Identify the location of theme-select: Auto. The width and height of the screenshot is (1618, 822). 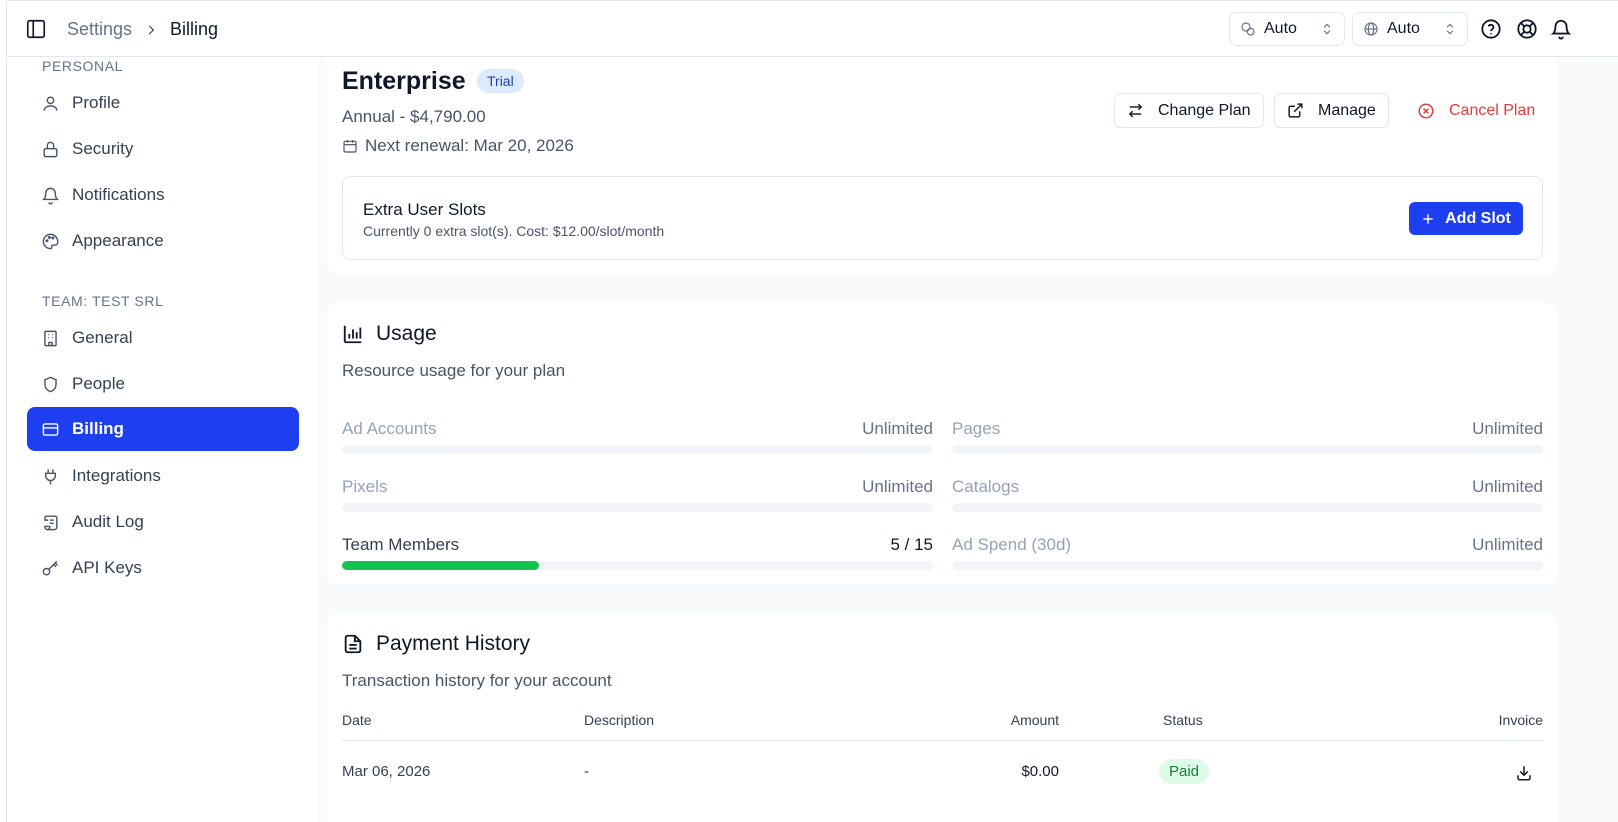
(1287, 29).